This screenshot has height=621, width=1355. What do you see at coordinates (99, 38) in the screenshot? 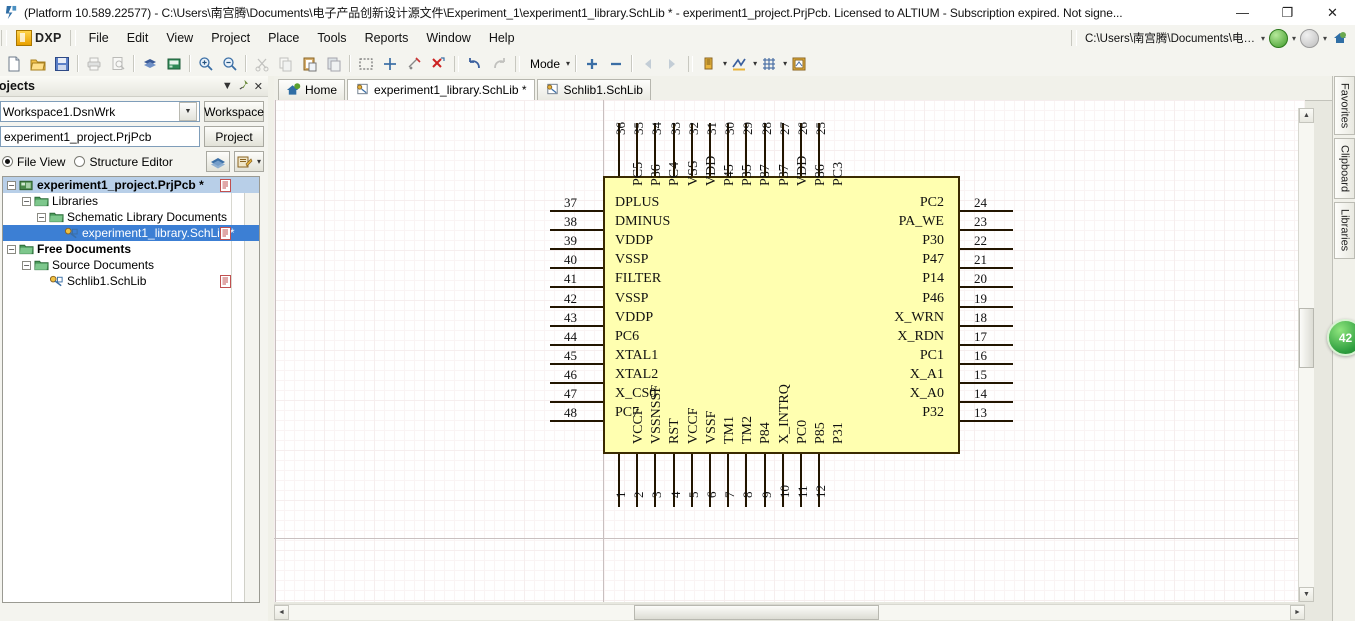
I see `menu-file: File` at bounding box center [99, 38].